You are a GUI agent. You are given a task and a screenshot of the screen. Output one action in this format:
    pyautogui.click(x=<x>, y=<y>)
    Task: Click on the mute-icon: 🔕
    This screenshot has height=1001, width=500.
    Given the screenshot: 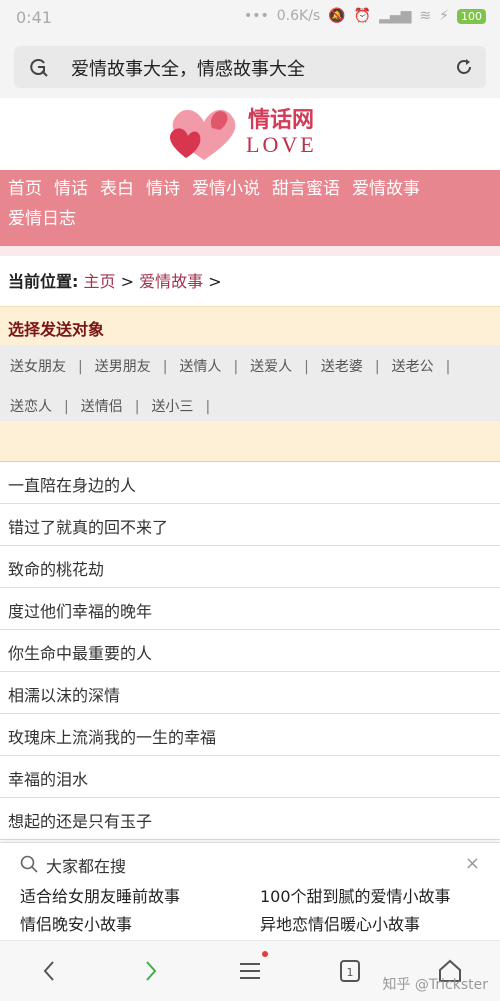 What is the action you would take?
    pyautogui.click(x=337, y=16)
    